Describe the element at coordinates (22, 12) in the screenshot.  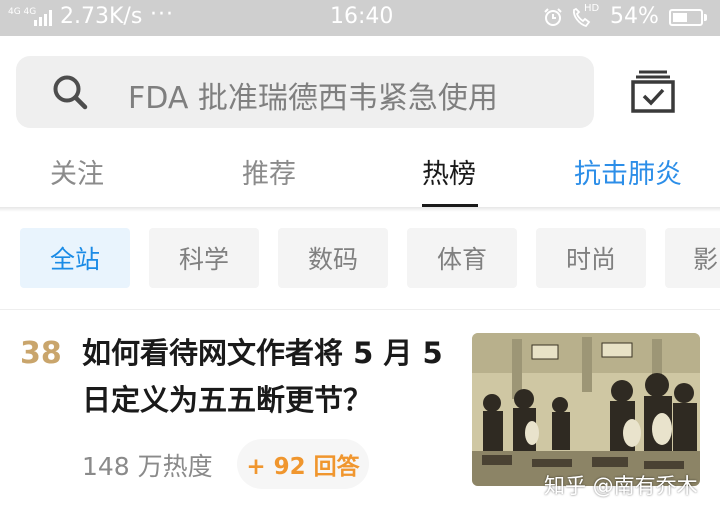
I see `network-type: 4G 4G` at that location.